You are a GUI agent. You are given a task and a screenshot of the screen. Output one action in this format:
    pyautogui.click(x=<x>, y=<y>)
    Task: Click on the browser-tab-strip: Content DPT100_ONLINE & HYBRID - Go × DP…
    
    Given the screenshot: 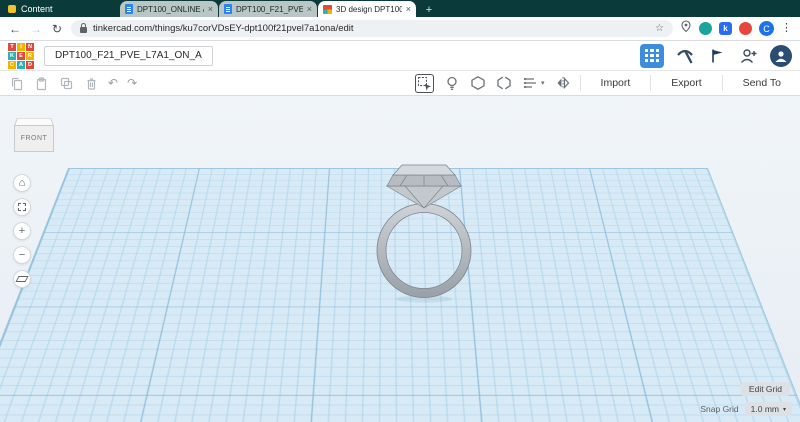 What is the action you would take?
    pyautogui.click(x=400, y=8)
    